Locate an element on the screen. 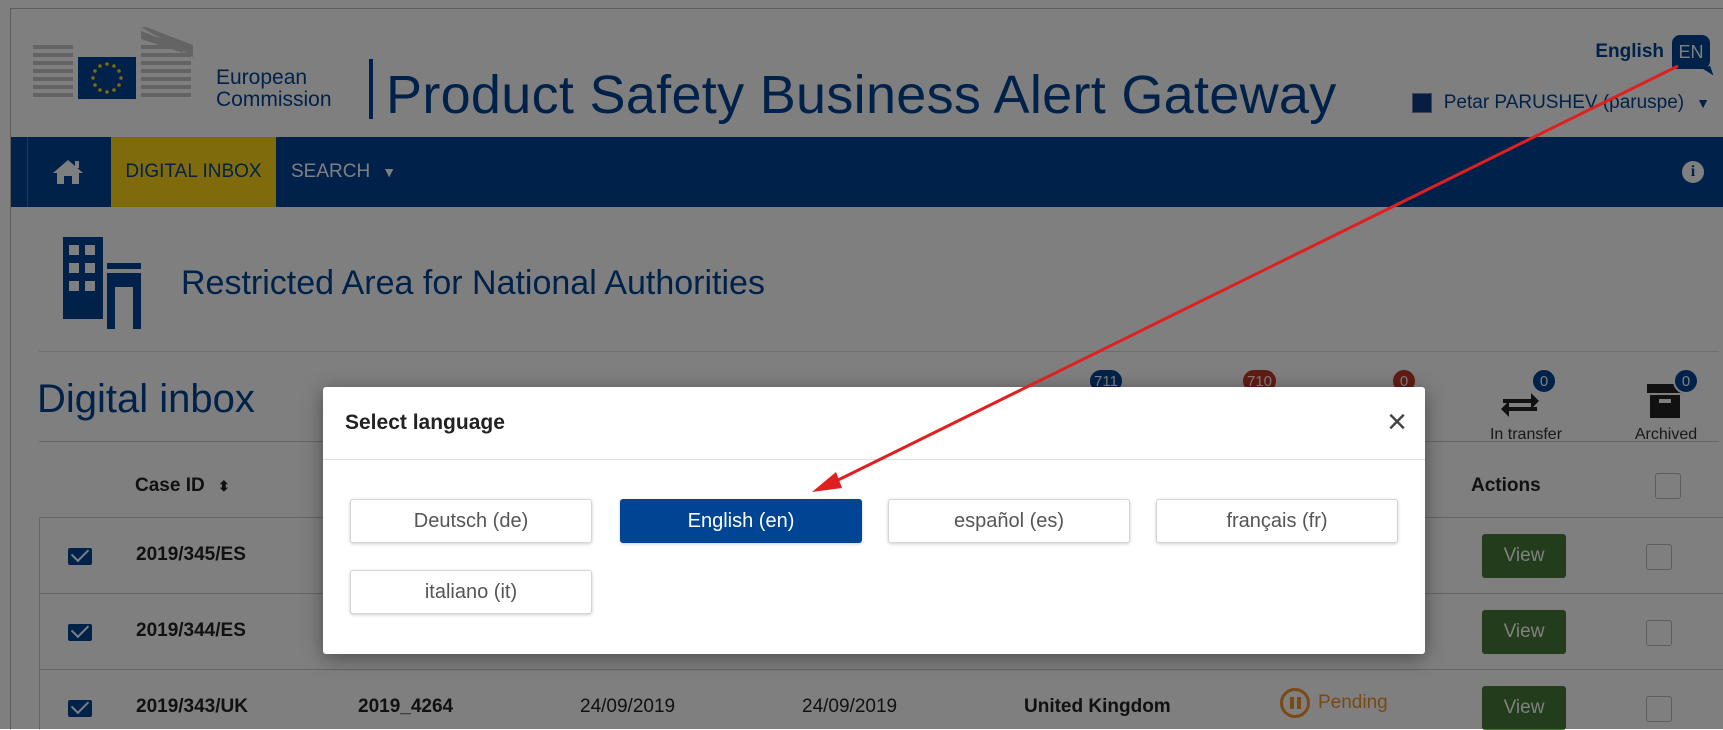 The width and height of the screenshot is (1723, 730). language-option-en: English (en) is located at coordinates (741, 521).